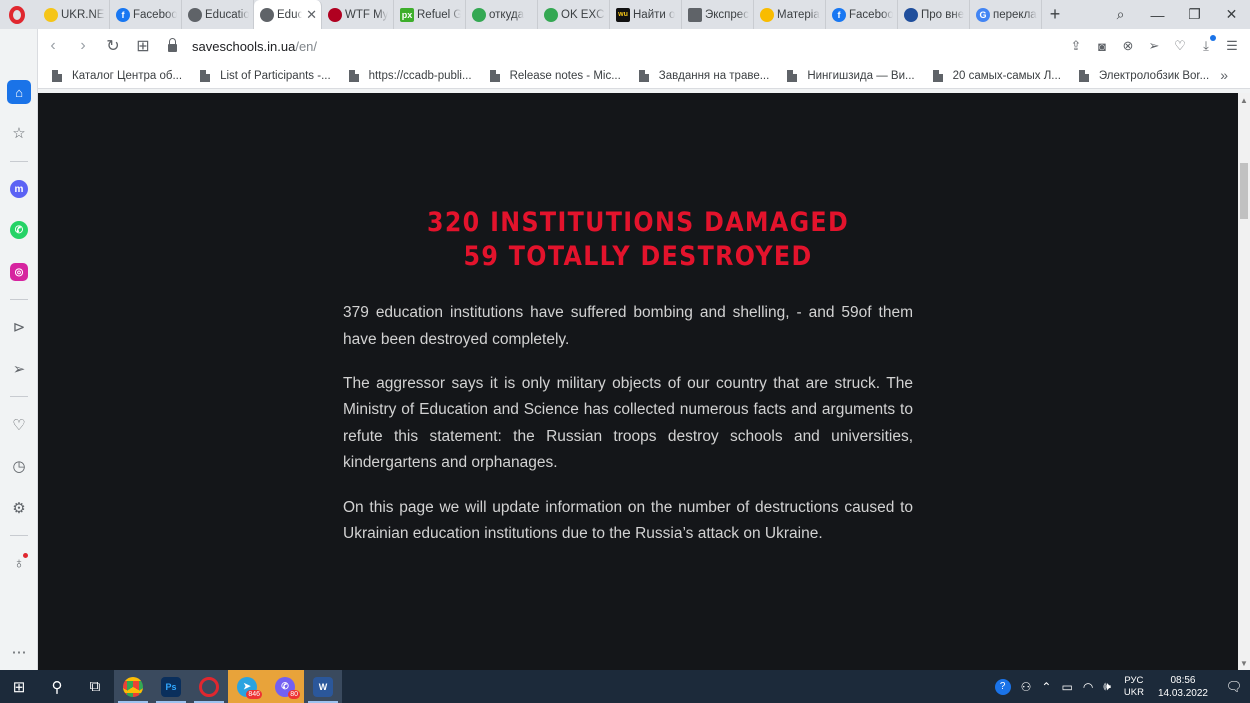 Image resolution: width=1250 pixels, height=703 pixels. I want to click on minimize-button: —, so click(1157, 14).